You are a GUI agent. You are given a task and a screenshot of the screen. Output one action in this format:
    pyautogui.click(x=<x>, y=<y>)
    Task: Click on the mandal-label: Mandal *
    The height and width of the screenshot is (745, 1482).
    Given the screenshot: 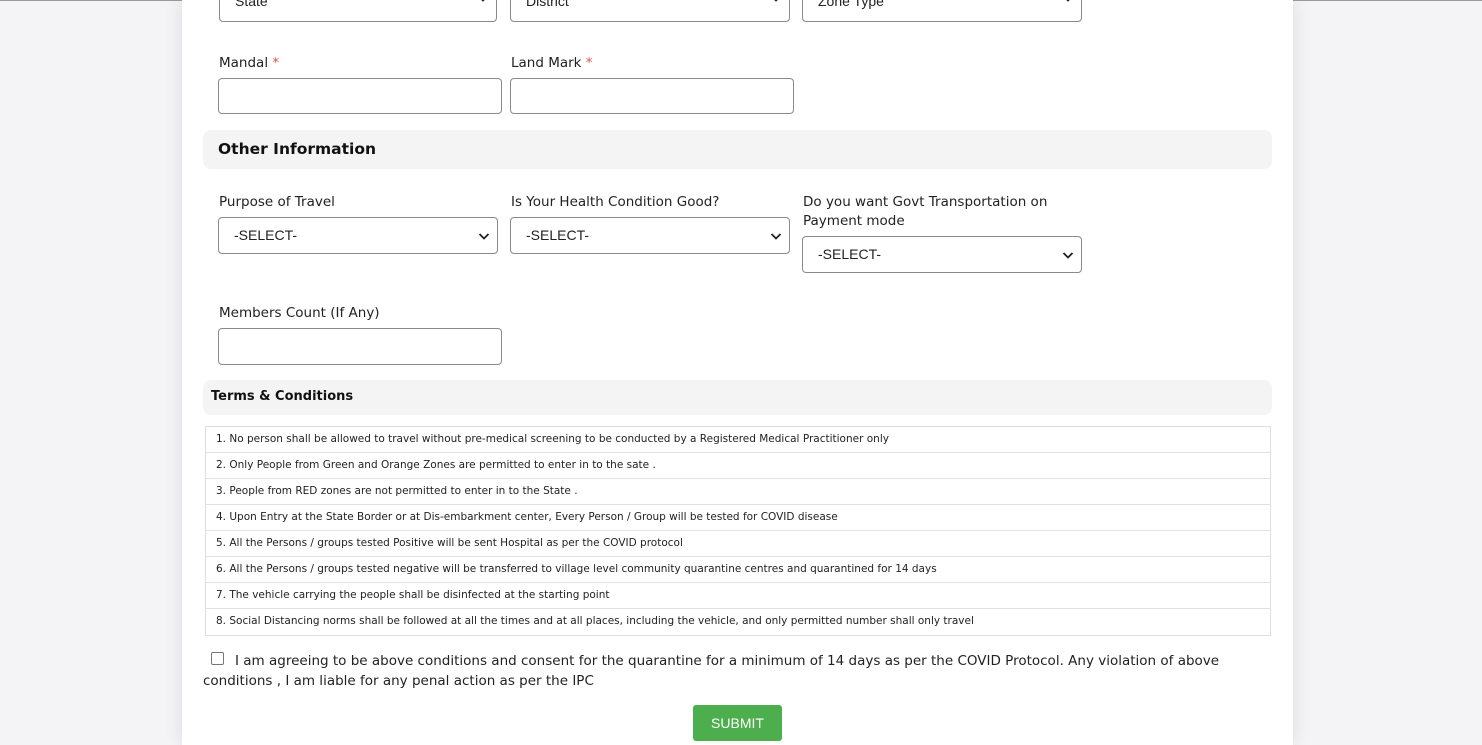 What is the action you would take?
    pyautogui.click(x=249, y=63)
    